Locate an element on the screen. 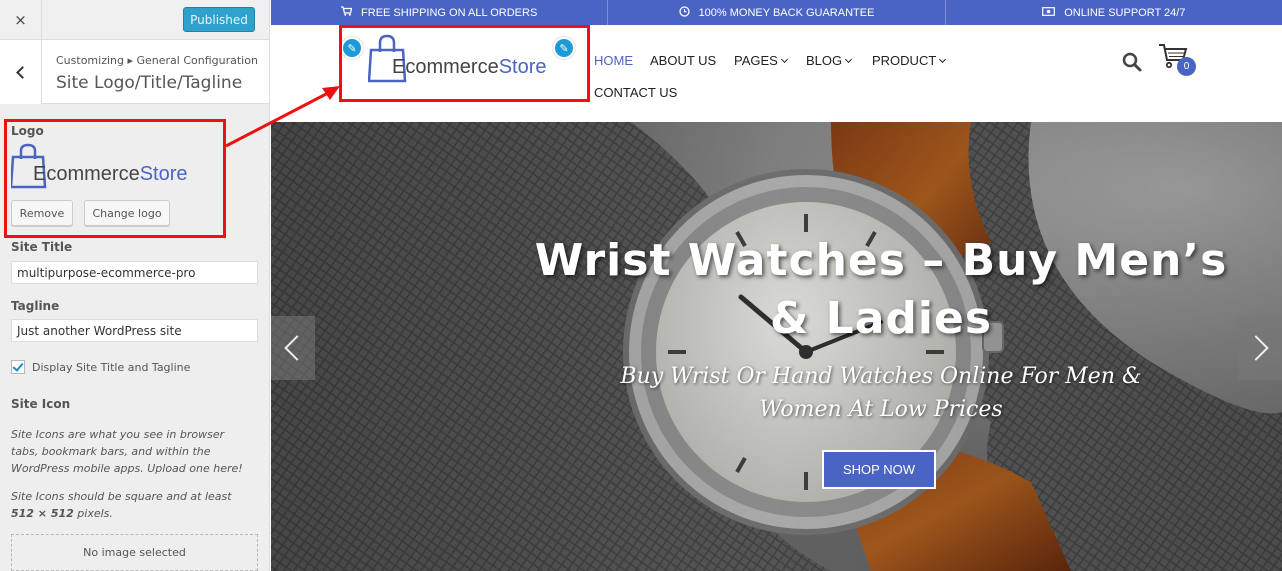 This screenshot has height=571, width=1282. site-icon-dropzone: No image selected is located at coordinates (134, 552).